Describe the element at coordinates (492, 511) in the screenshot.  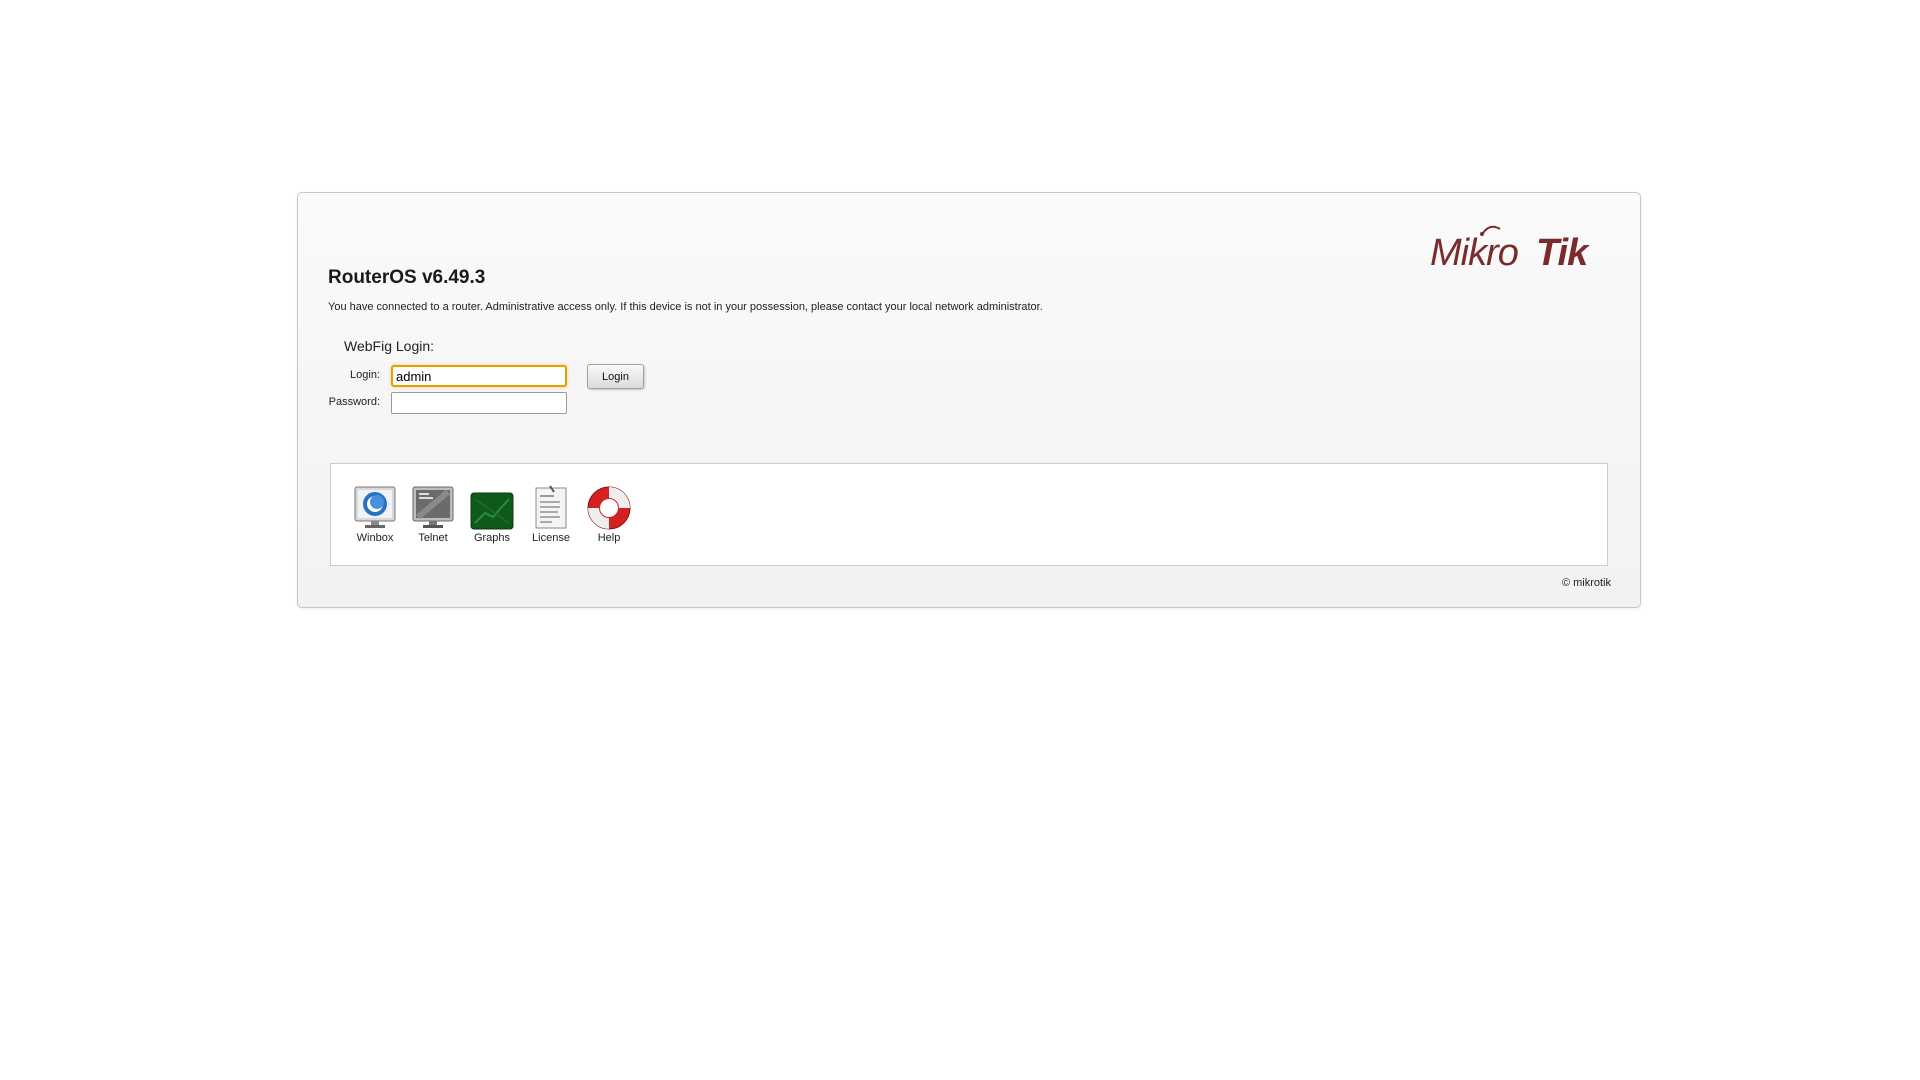
I see `graphs-icon` at that location.